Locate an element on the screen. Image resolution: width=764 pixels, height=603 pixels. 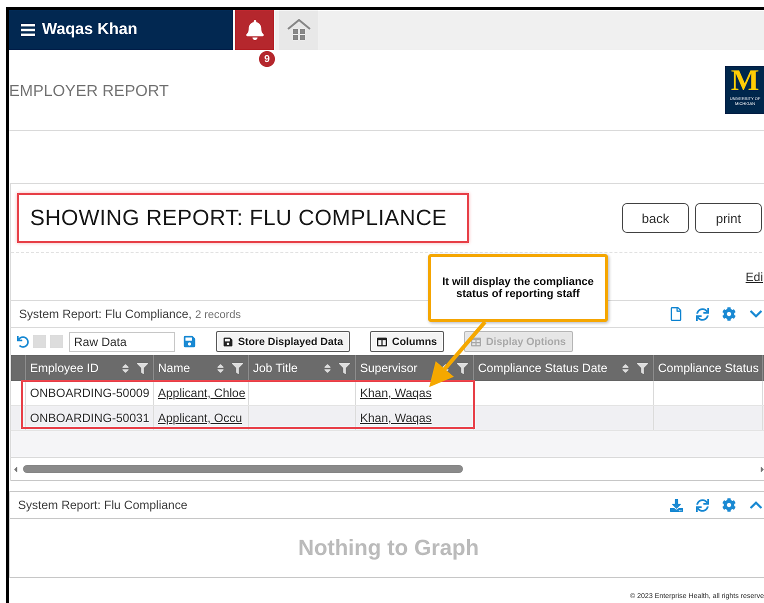
home-icon is located at coordinates (298, 30).